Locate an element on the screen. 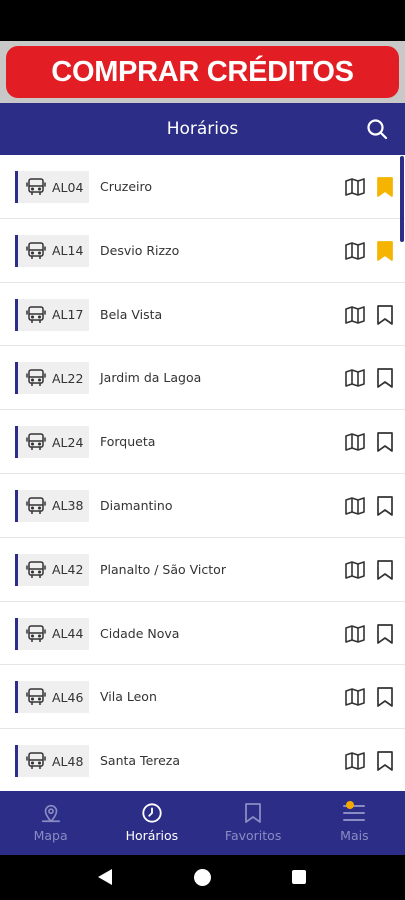 The image size is (405, 900). route-name: Planalto / São Victor is located at coordinates (163, 569).